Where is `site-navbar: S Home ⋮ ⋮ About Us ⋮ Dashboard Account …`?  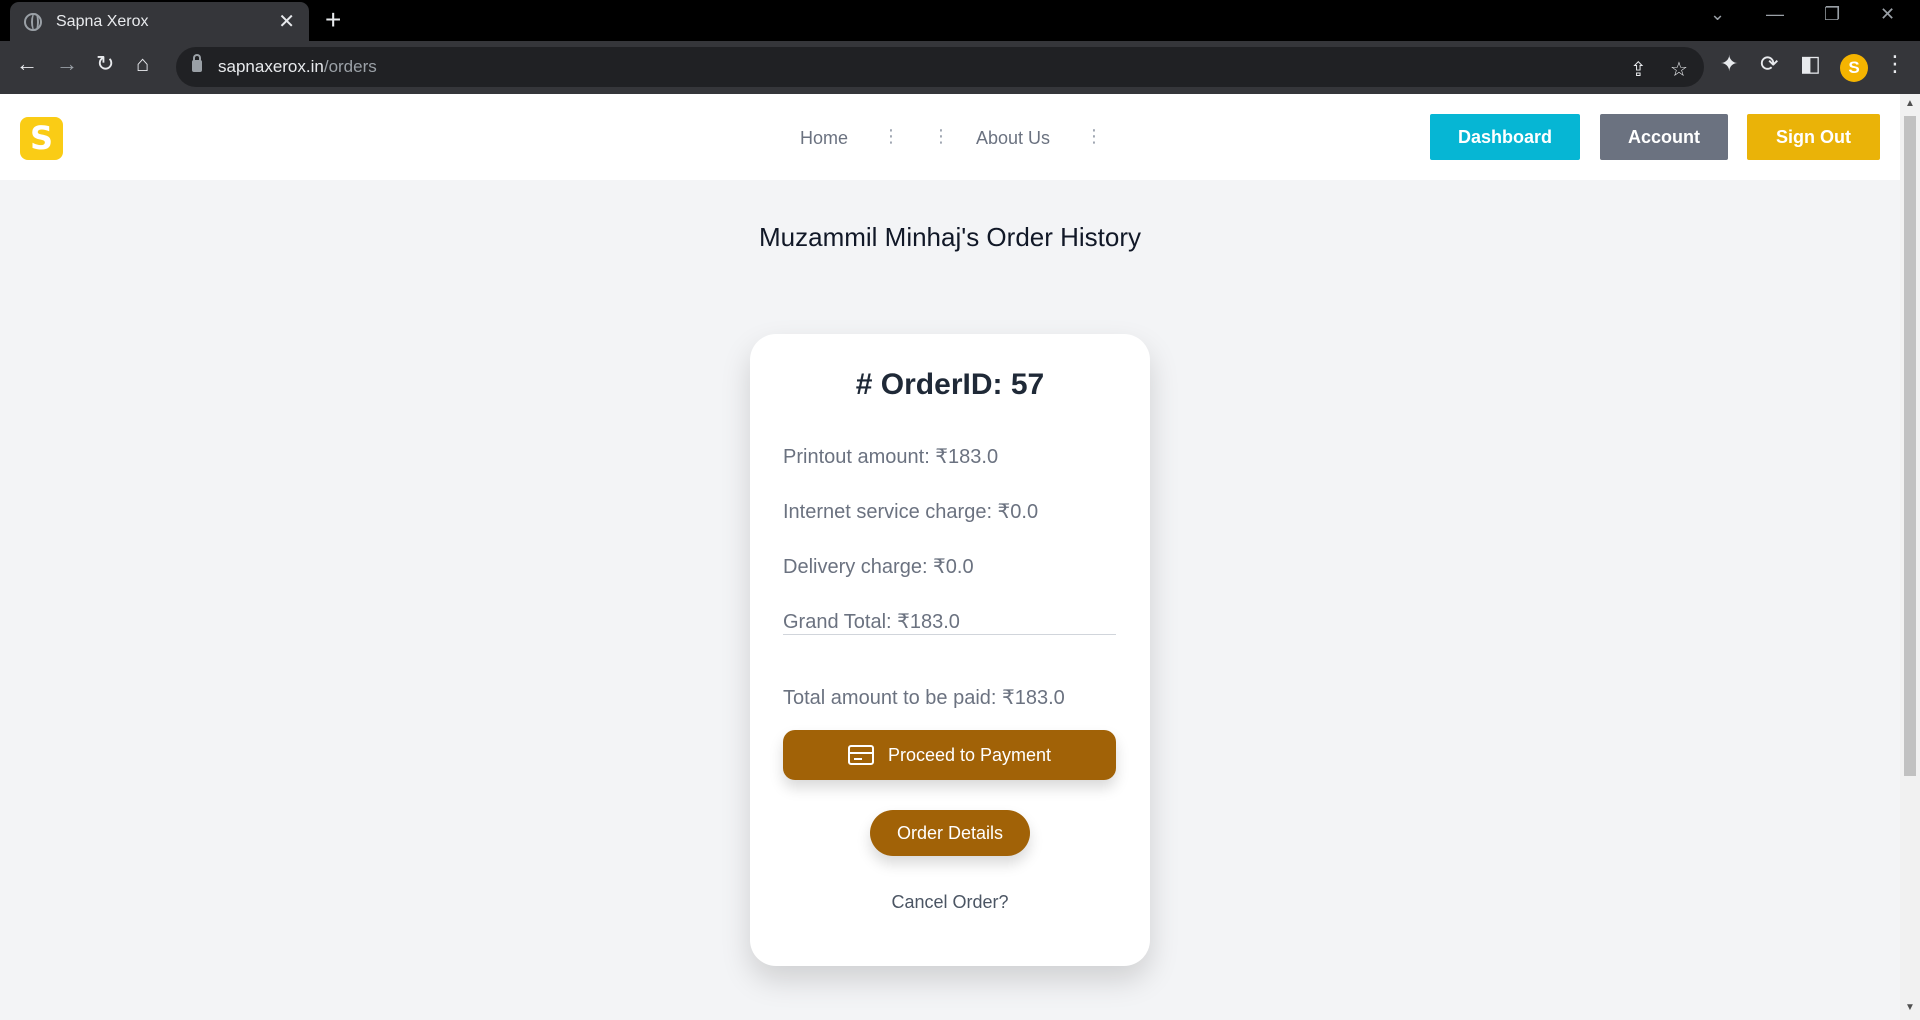
site-navbar: S Home ⋮ ⋮ About Us ⋮ Dashboard Account … is located at coordinates (950, 137).